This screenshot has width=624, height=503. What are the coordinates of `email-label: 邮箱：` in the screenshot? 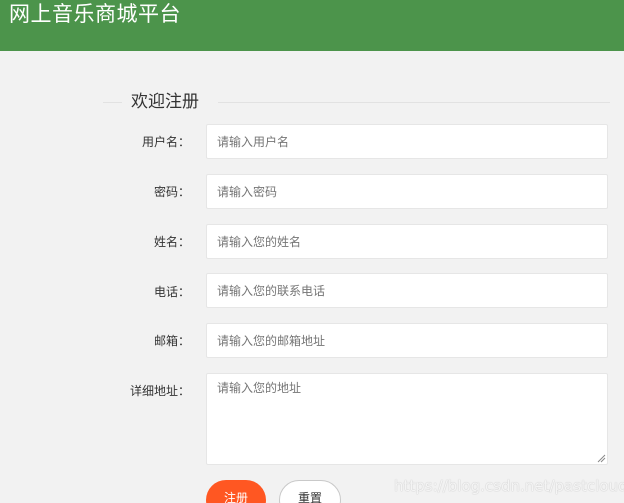 It's located at (171, 341).